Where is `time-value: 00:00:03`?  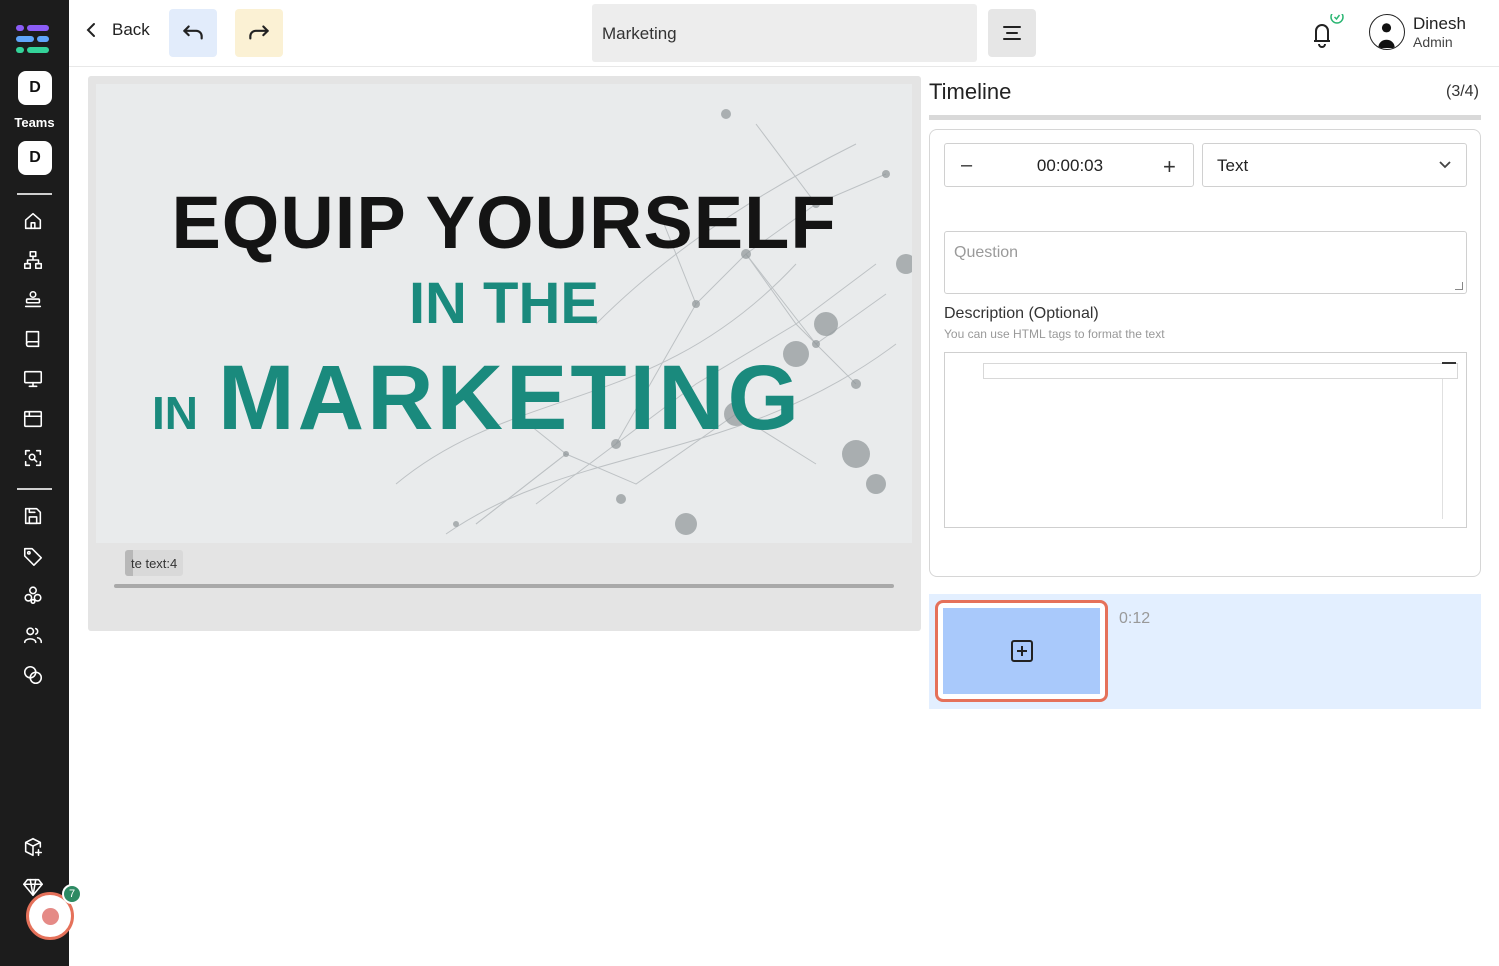
time-value: 00:00:03 is located at coordinates (1070, 166).